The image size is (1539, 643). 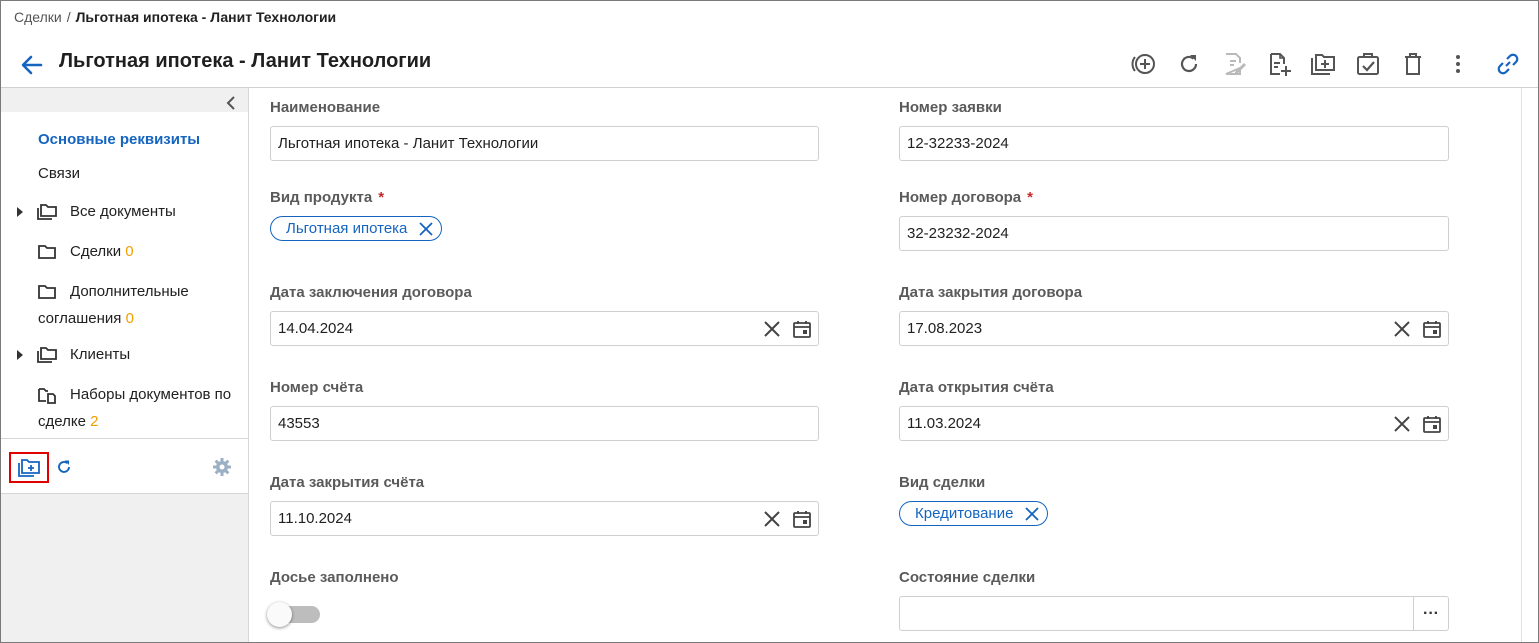 I want to click on contract-number-field: 32-23232-2024, so click(x=1174, y=233).